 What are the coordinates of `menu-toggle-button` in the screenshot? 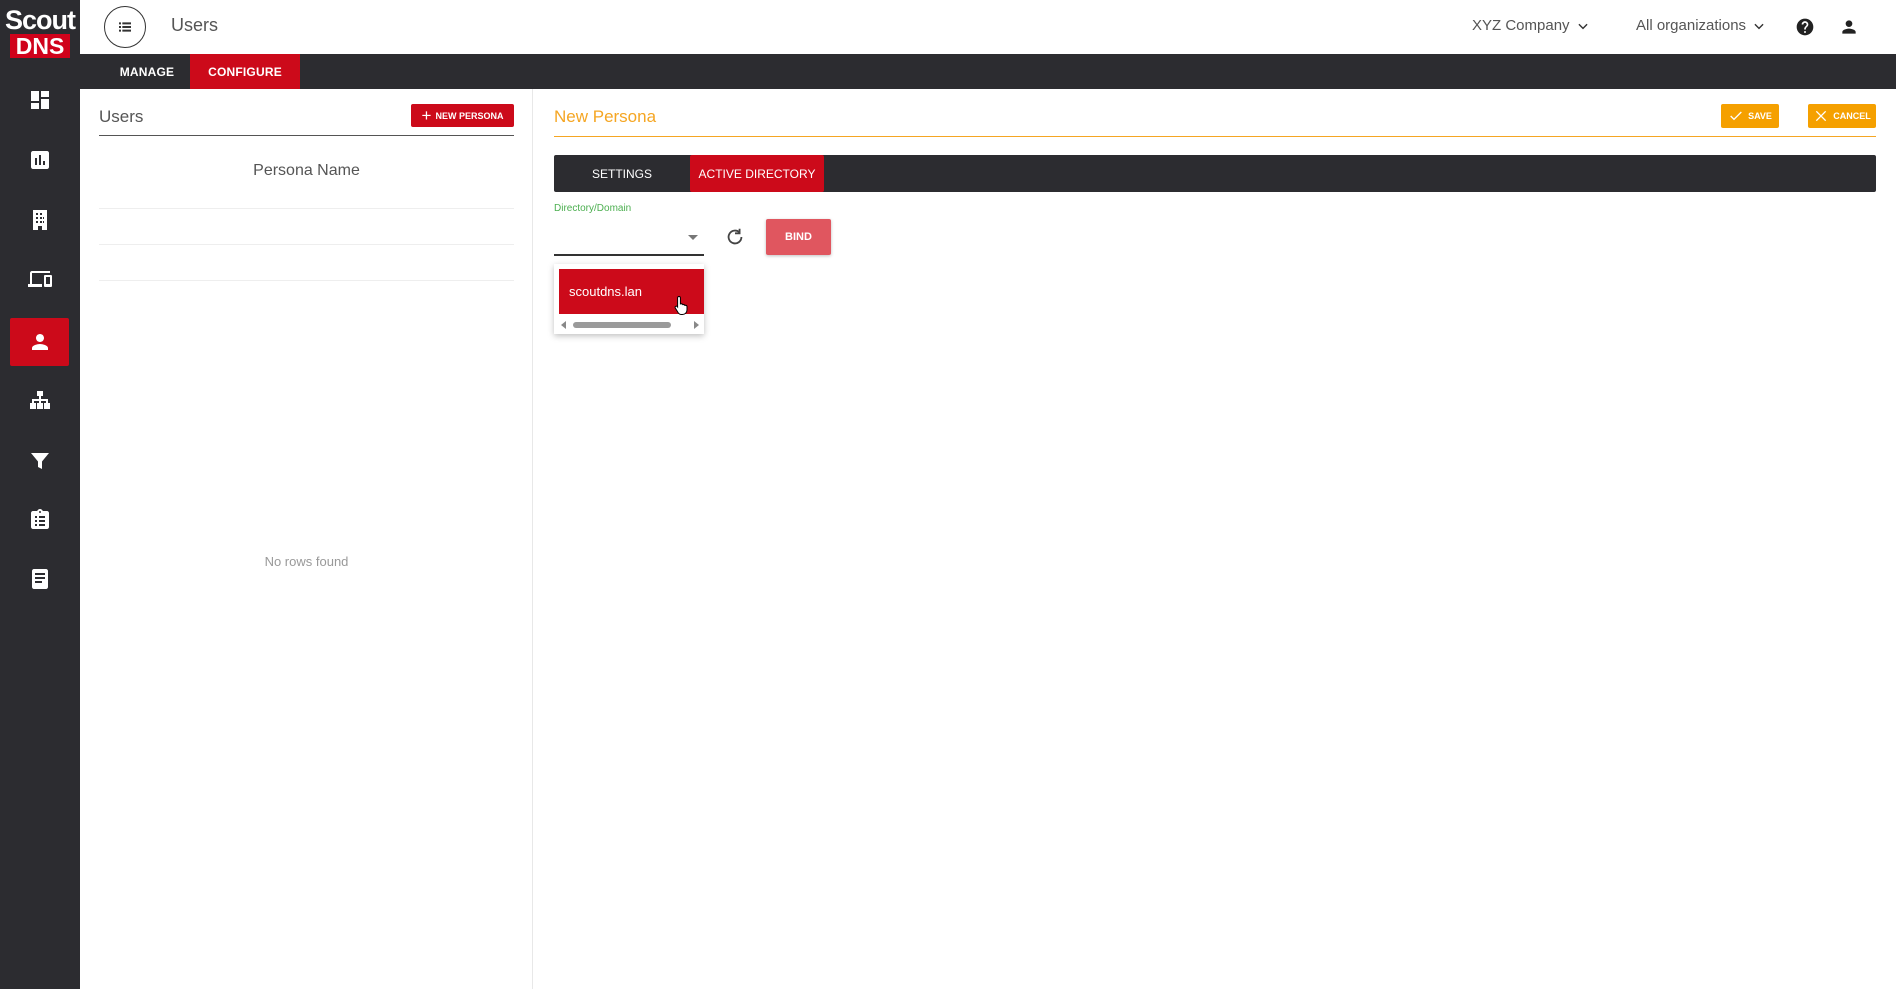 It's located at (125, 27).